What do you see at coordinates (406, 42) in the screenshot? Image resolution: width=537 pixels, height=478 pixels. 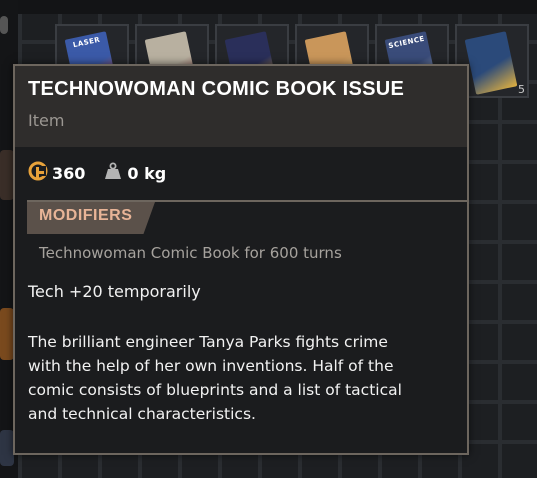 I see `comic-cover-title: SCIENCE` at bounding box center [406, 42].